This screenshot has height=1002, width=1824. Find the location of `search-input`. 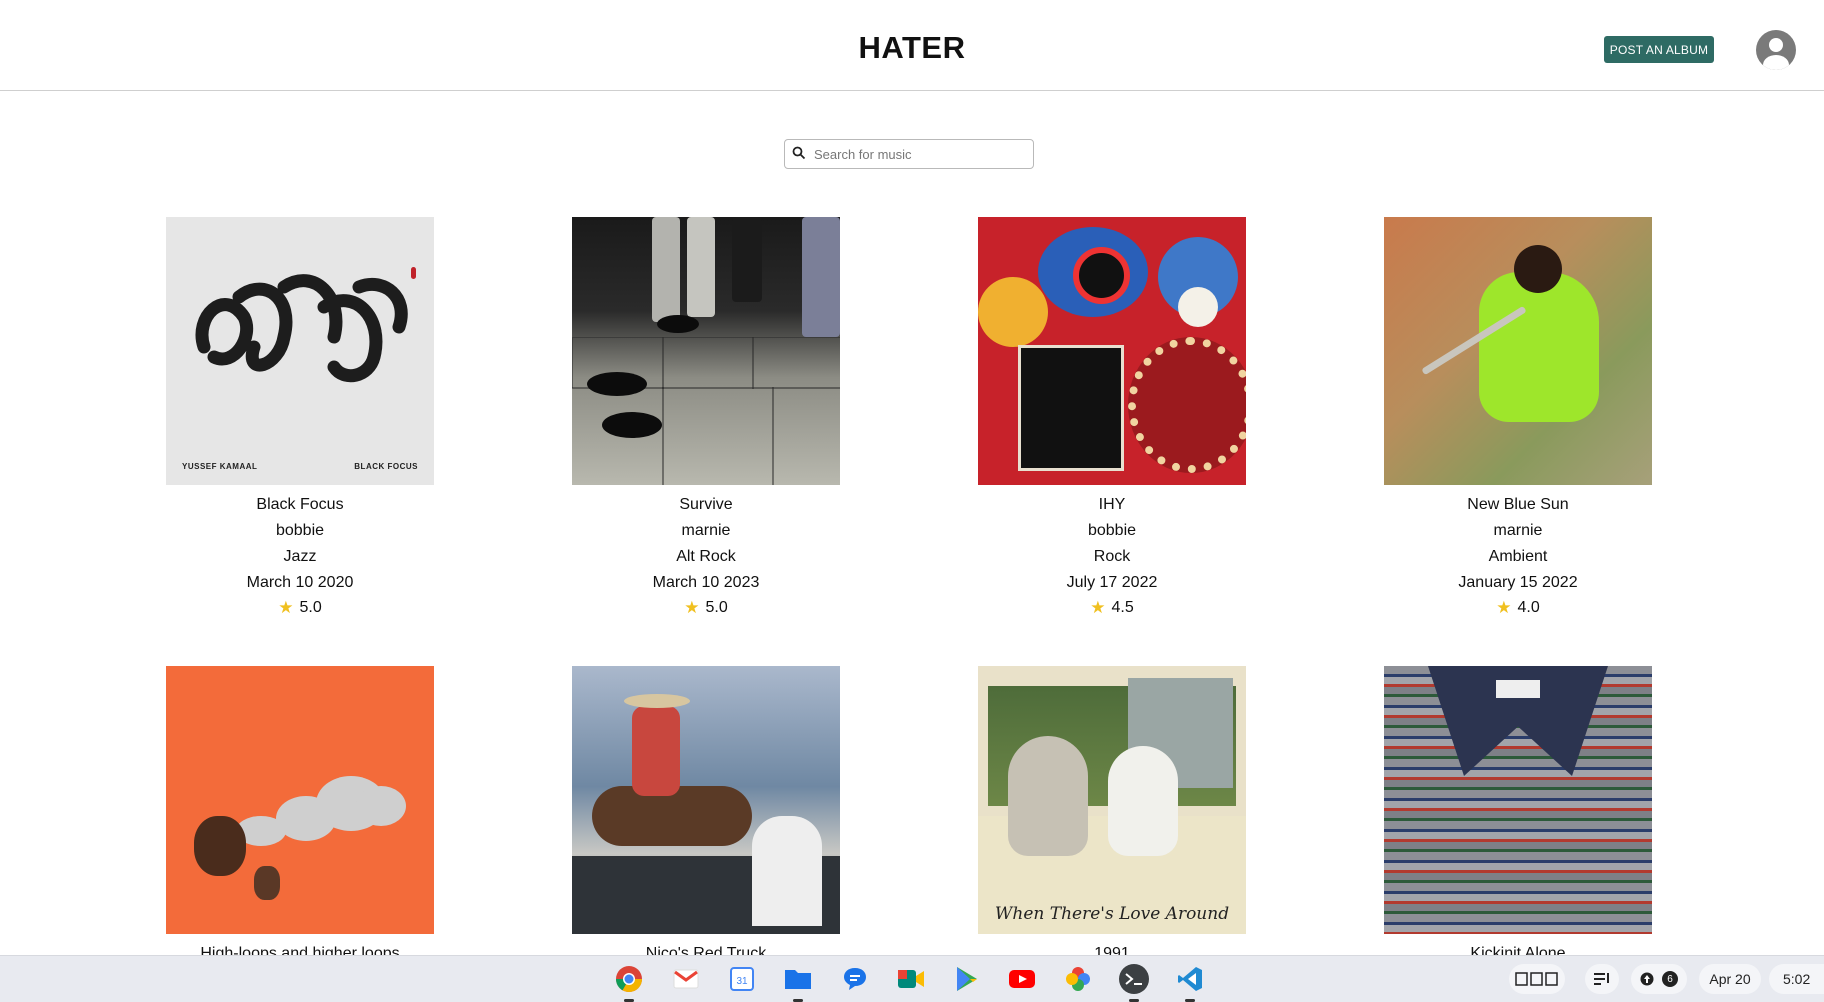

search-input is located at coordinates (920, 154).